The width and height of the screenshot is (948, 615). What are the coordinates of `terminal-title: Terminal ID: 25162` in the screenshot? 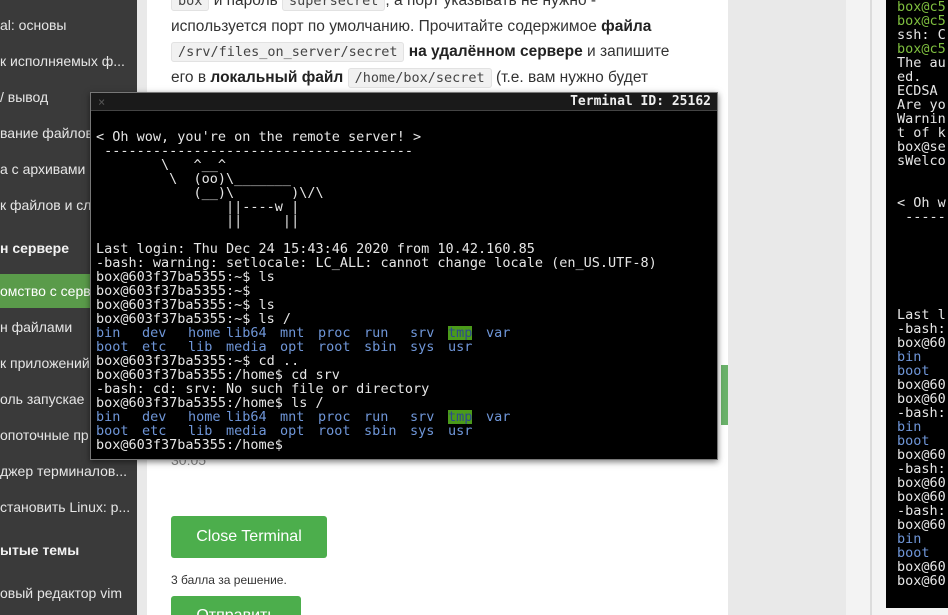 It's located at (640, 101).